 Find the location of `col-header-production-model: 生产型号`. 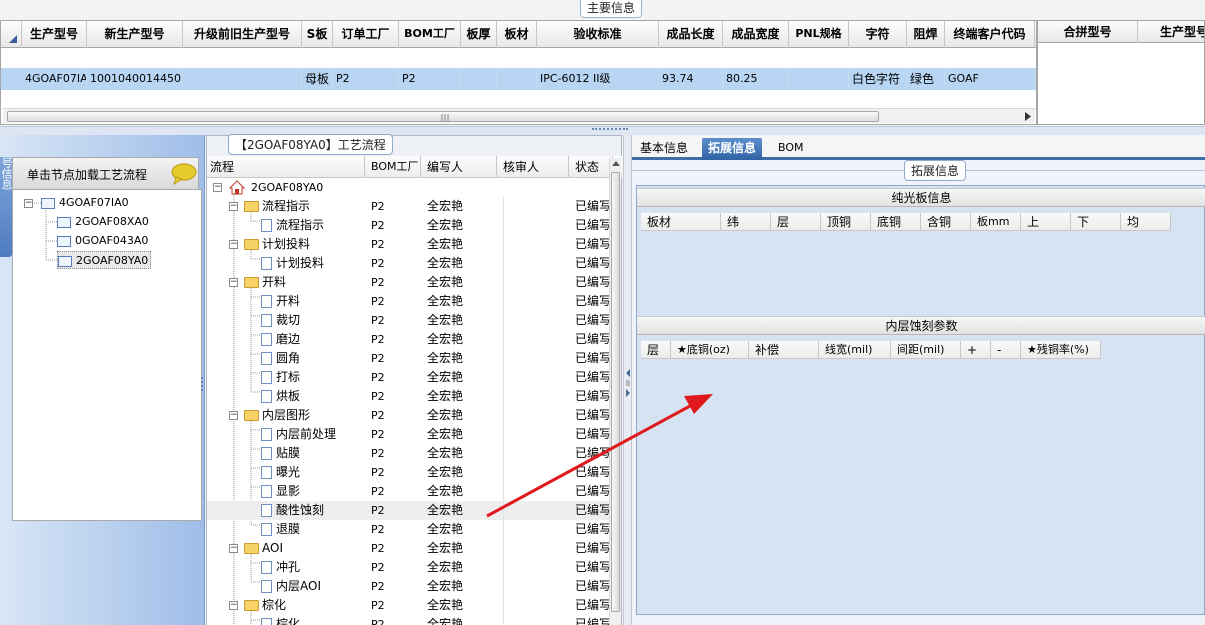

col-header-production-model: 生产型号 is located at coordinates (54, 34).